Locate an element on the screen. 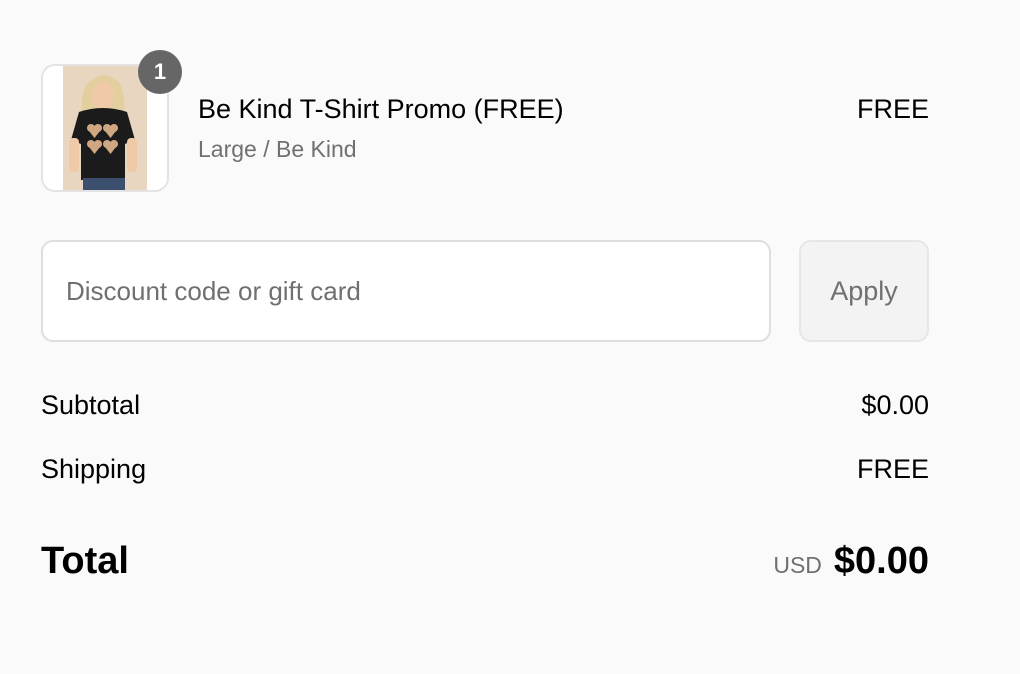 Image resolution: width=1020 pixels, height=674 pixels. discount-code-input is located at coordinates (406, 291).